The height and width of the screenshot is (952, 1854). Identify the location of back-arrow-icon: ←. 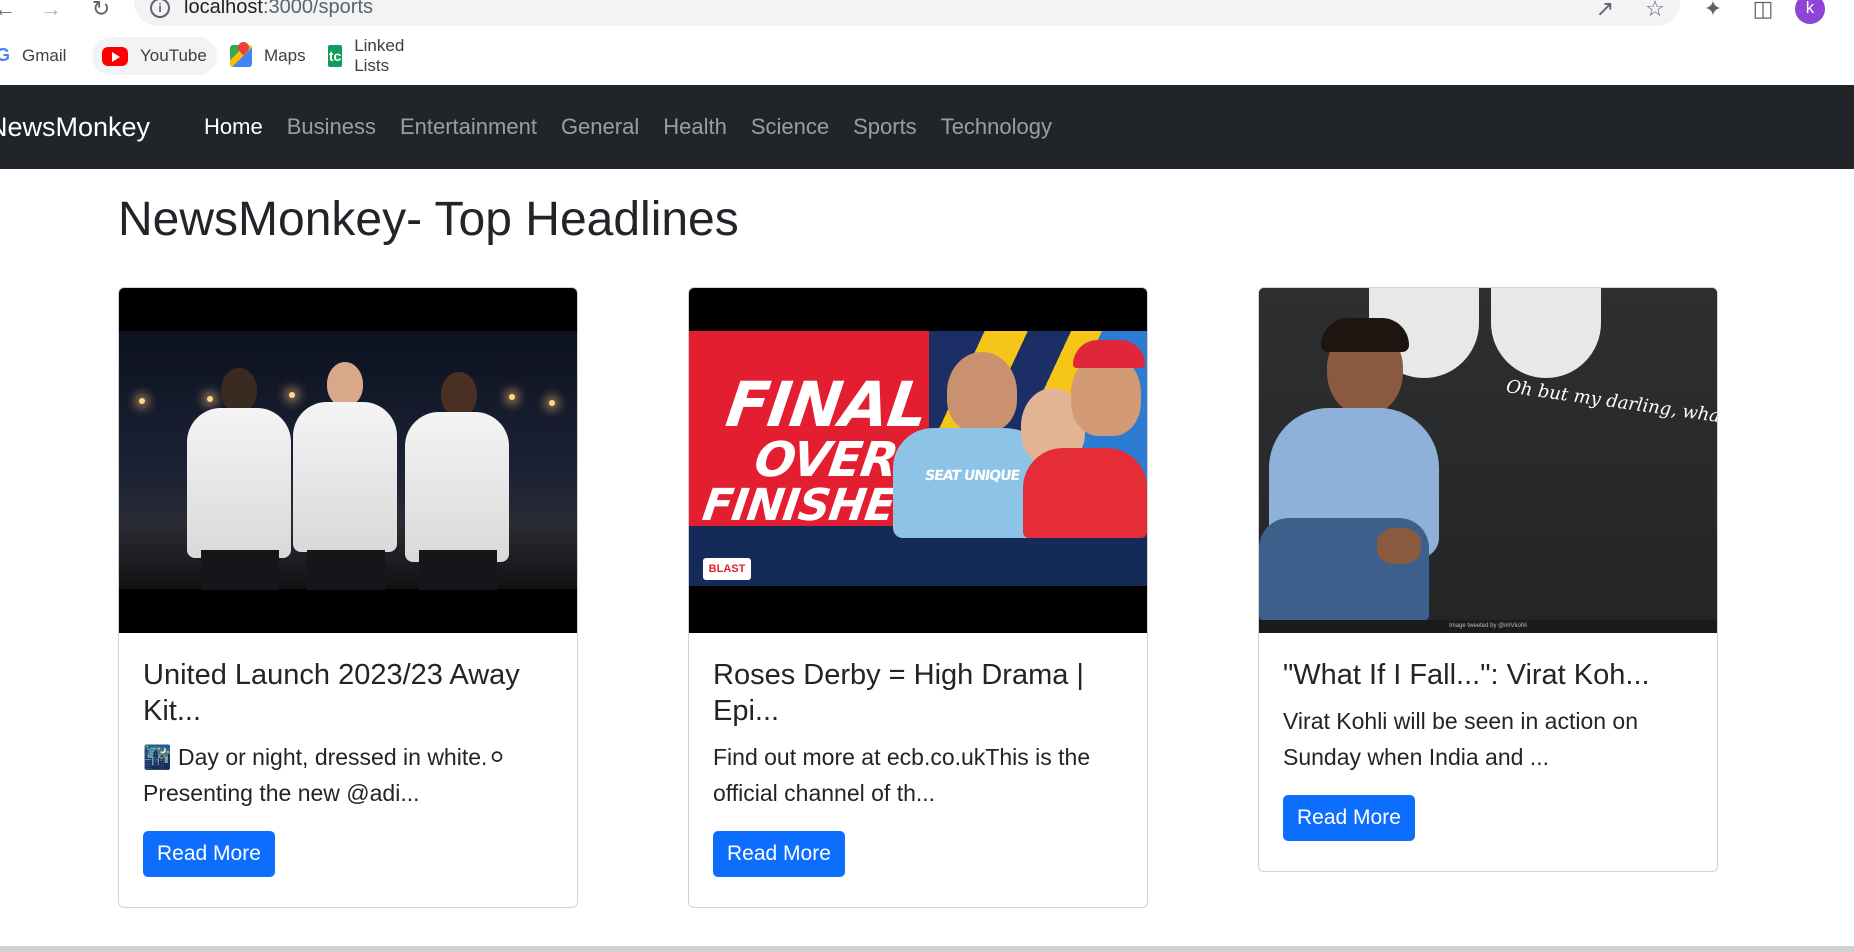
(10, 12).